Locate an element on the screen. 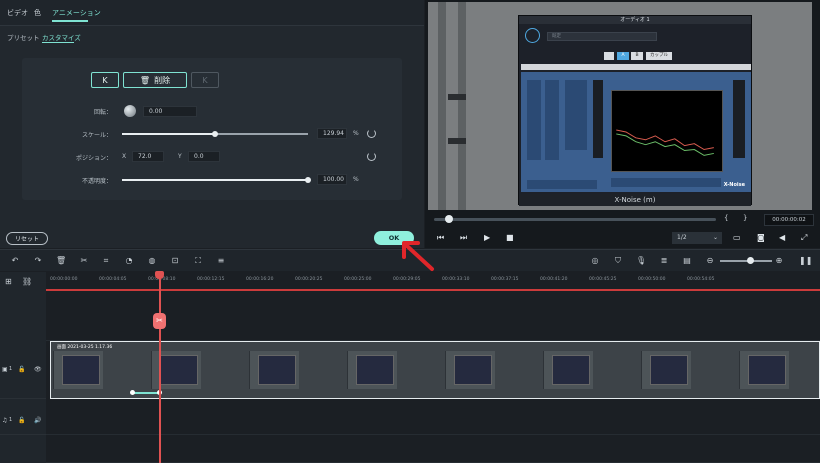  zoom-in-icon: ⊕ is located at coordinates (779, 261).